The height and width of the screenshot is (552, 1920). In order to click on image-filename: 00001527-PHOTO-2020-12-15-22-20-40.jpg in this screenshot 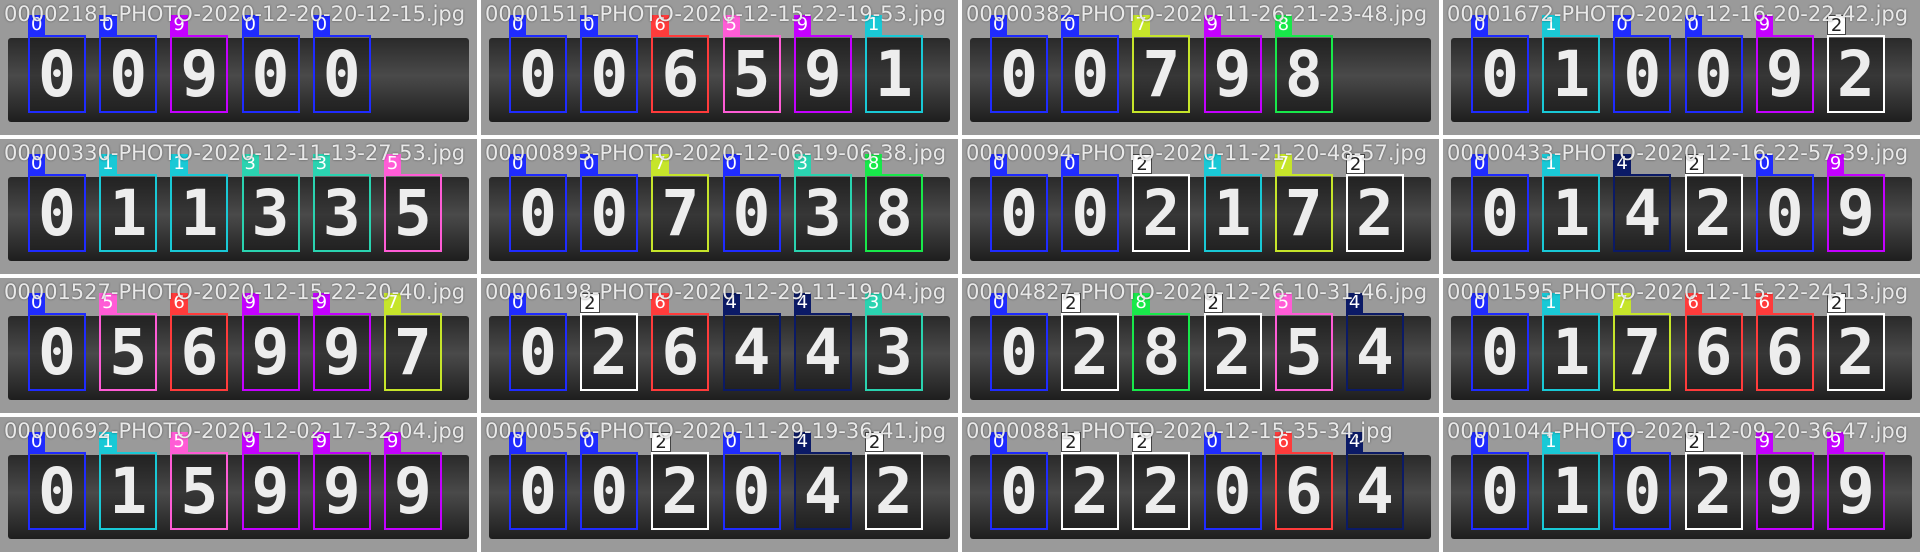, I will do `click(235, 292)`.